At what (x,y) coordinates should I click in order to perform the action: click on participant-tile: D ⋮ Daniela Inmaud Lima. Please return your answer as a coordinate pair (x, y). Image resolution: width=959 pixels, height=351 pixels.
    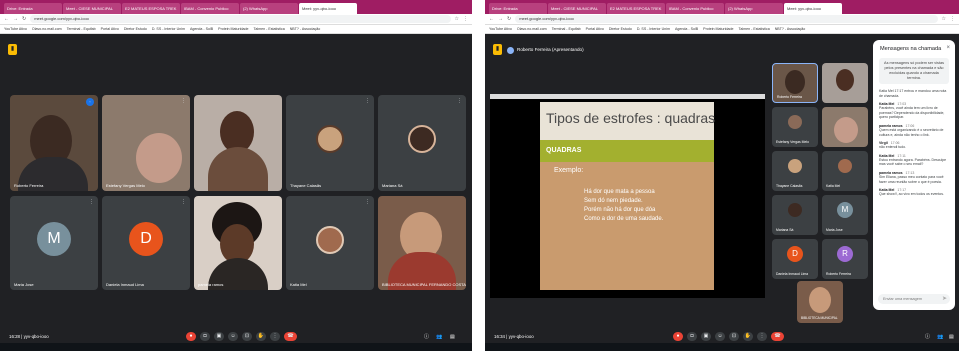
    Looking at the image, I should click on (146, 243).